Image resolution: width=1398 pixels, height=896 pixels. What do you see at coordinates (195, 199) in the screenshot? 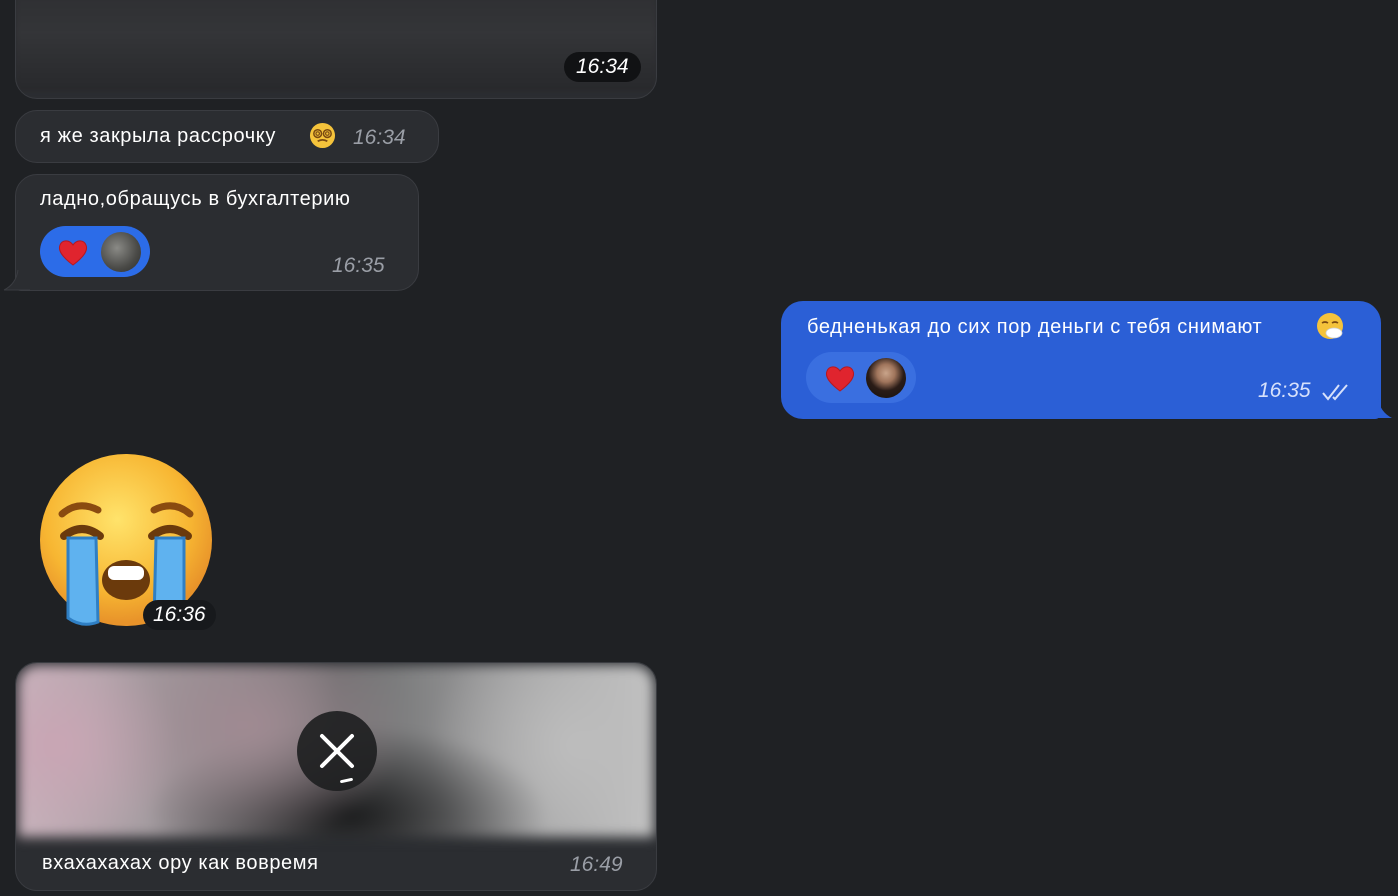
I see `message-text: ладно,обращусь в бухгалтерию` at bounding box center [195, 199].